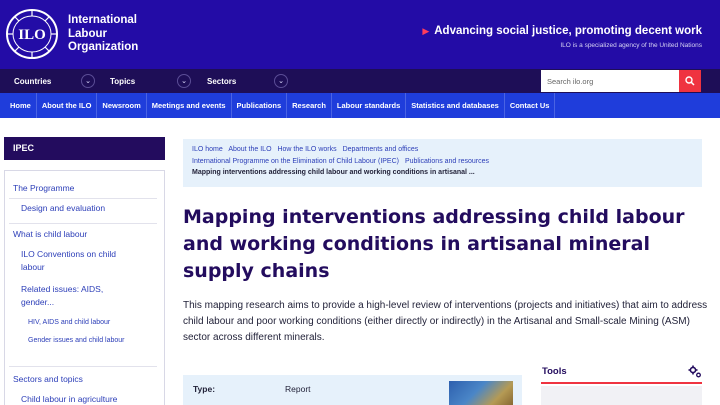 The image size is (720, 405). What do you see at coordinates (369, 105) in the screenshot?
I see `nav-labour-standards: Labour standards` at bounding box center [369, 105].